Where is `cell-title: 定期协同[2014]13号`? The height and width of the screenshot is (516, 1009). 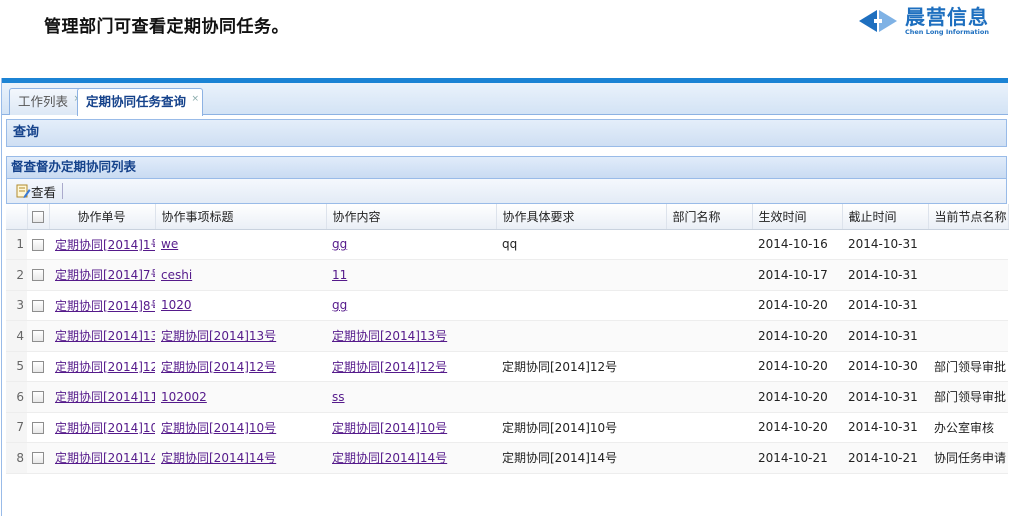 cell-title: 定期协同[2014]13号 is located at coordinates (240, 336).